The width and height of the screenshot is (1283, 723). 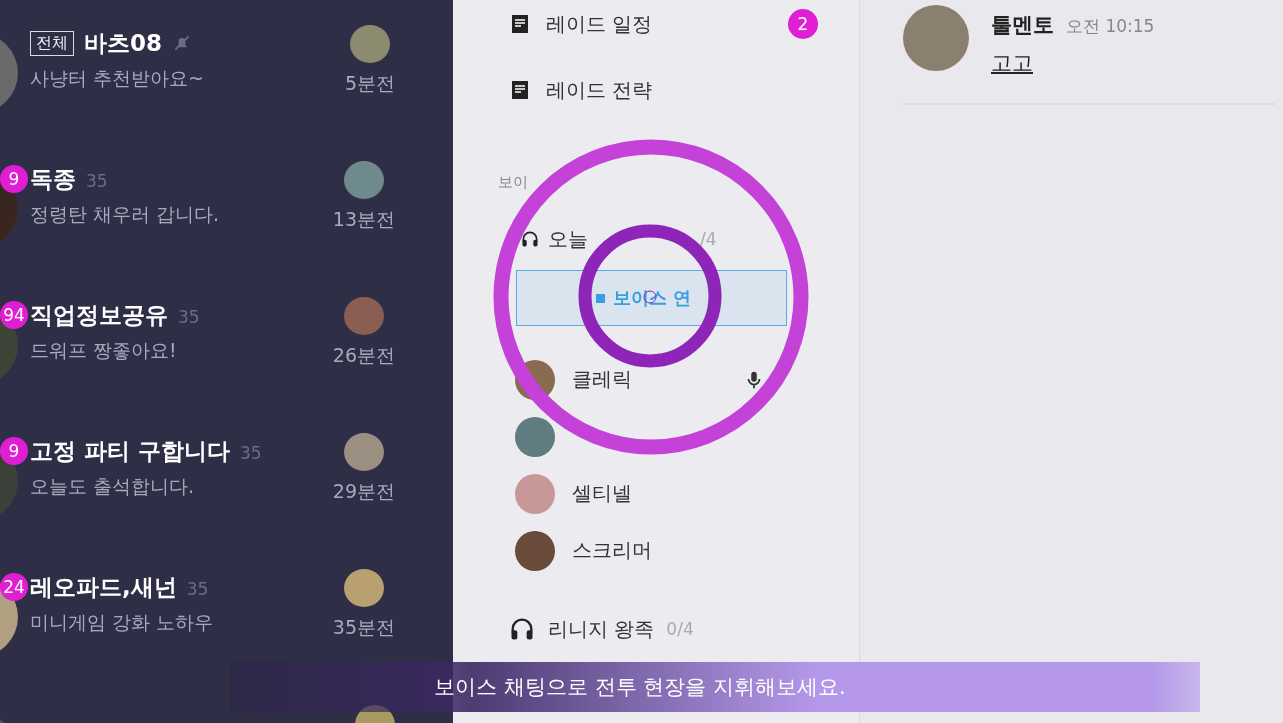 I want to click on chat-title: 직업정보공유, so click(x=99, y=315).